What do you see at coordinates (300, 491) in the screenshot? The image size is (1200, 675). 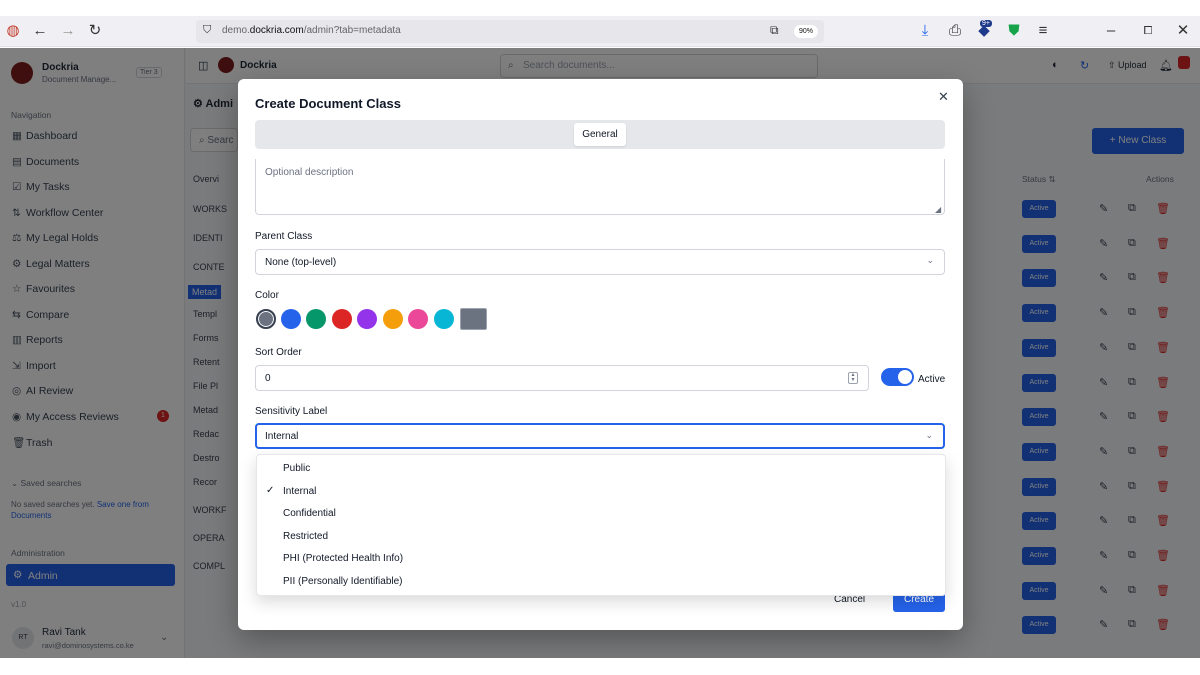 I see `sensitivity-option-label: Internal` at bounding box center [300, 491].